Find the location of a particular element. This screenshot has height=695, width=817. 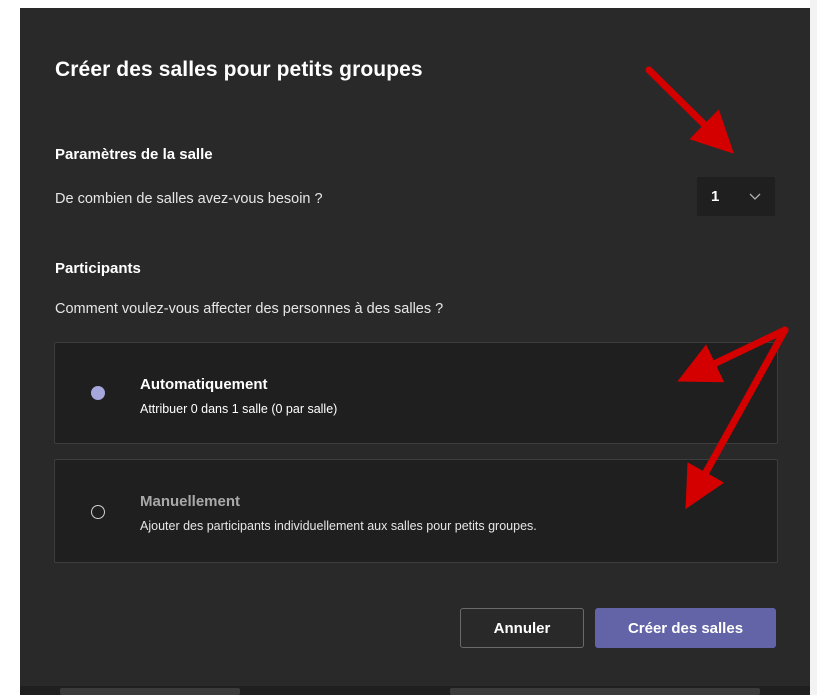

room-count-value: 1 is located at coordinates (715, 196).